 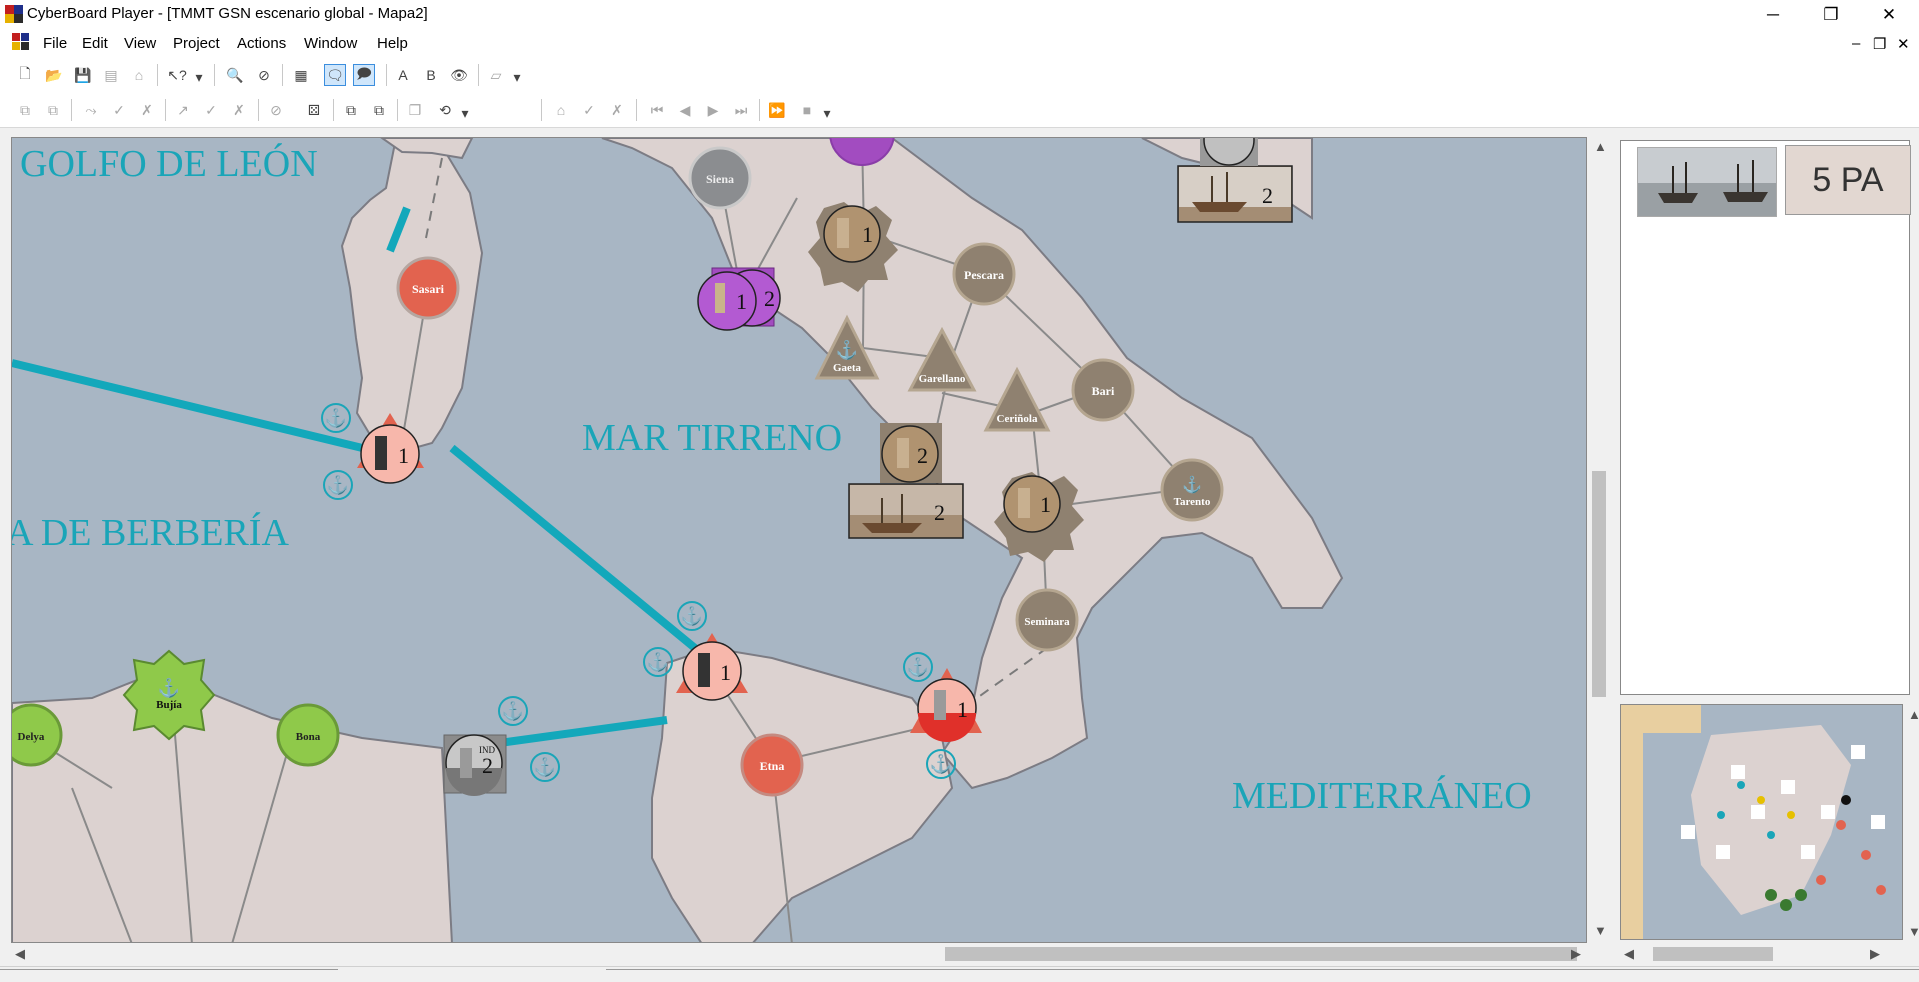 I want to click on save-icon: 💾, so click(x=83, y=75).